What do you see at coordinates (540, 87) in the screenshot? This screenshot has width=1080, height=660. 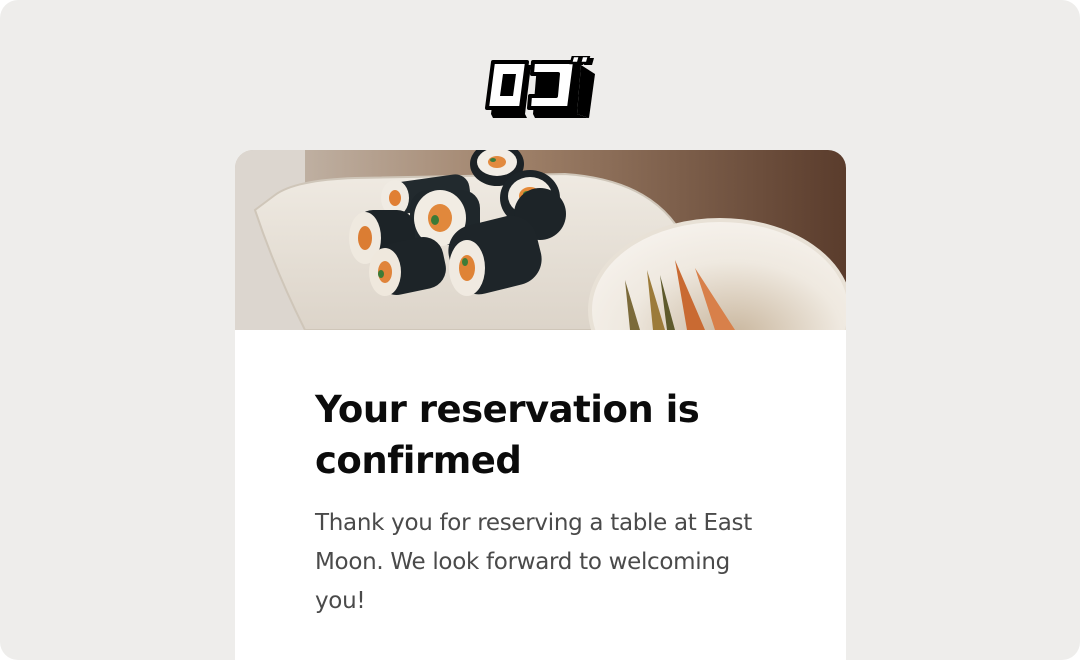 I see `restaurant-logo-icon` at bounding box center [540, 87].